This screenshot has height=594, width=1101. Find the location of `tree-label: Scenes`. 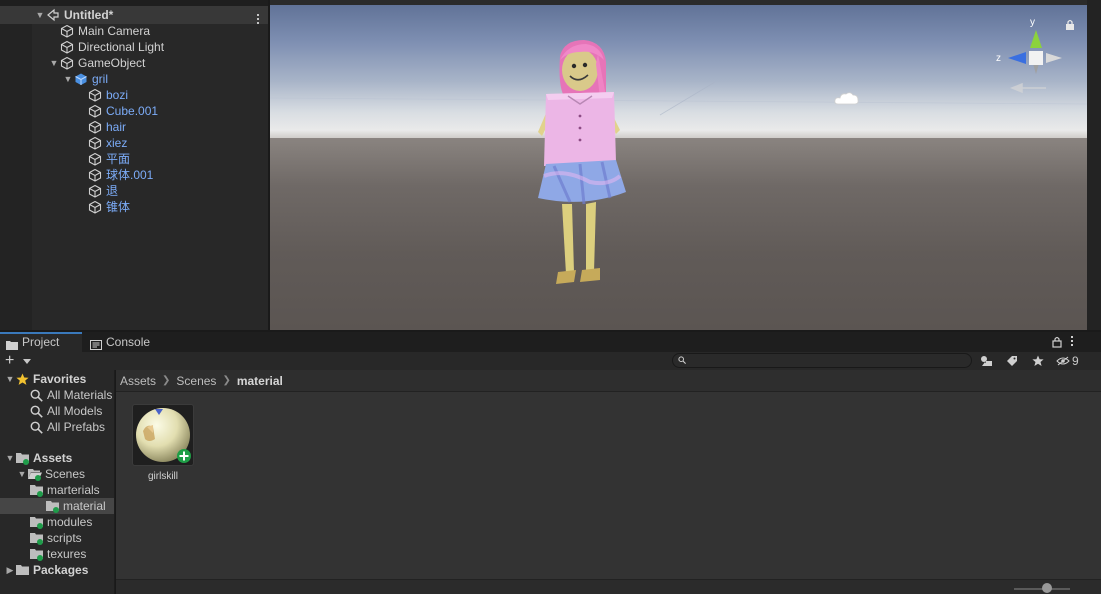

tree-label: Scenes is located at coordinates (65, 474).